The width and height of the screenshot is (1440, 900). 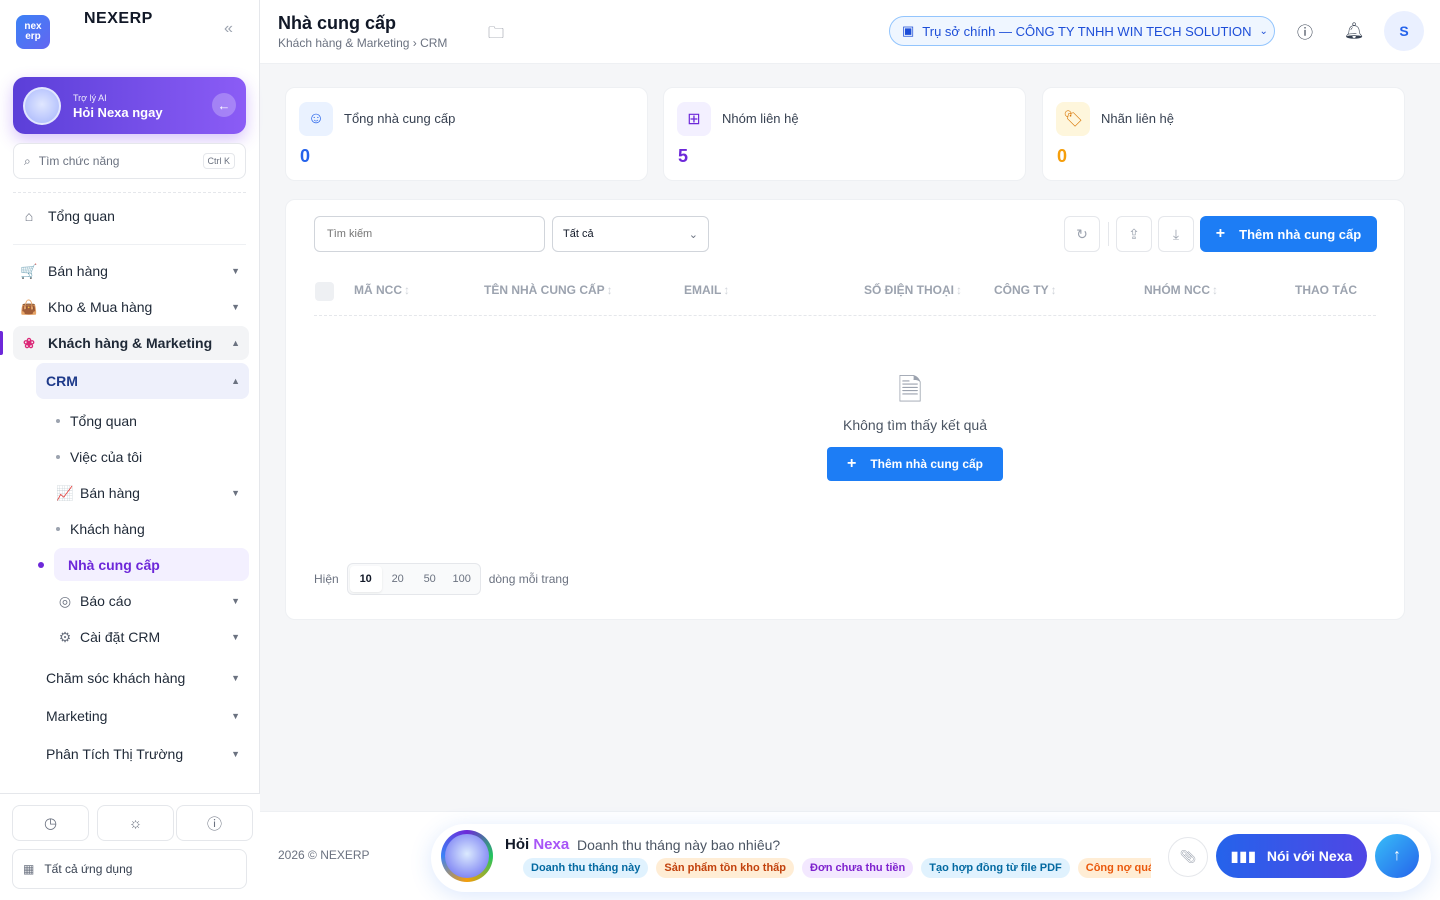 What do you see at coordinates (725, 868) in the screenshot?
I see `chip-low-stock: Sản phẩm tồn kho thấp` at bounding box center [725, 868].